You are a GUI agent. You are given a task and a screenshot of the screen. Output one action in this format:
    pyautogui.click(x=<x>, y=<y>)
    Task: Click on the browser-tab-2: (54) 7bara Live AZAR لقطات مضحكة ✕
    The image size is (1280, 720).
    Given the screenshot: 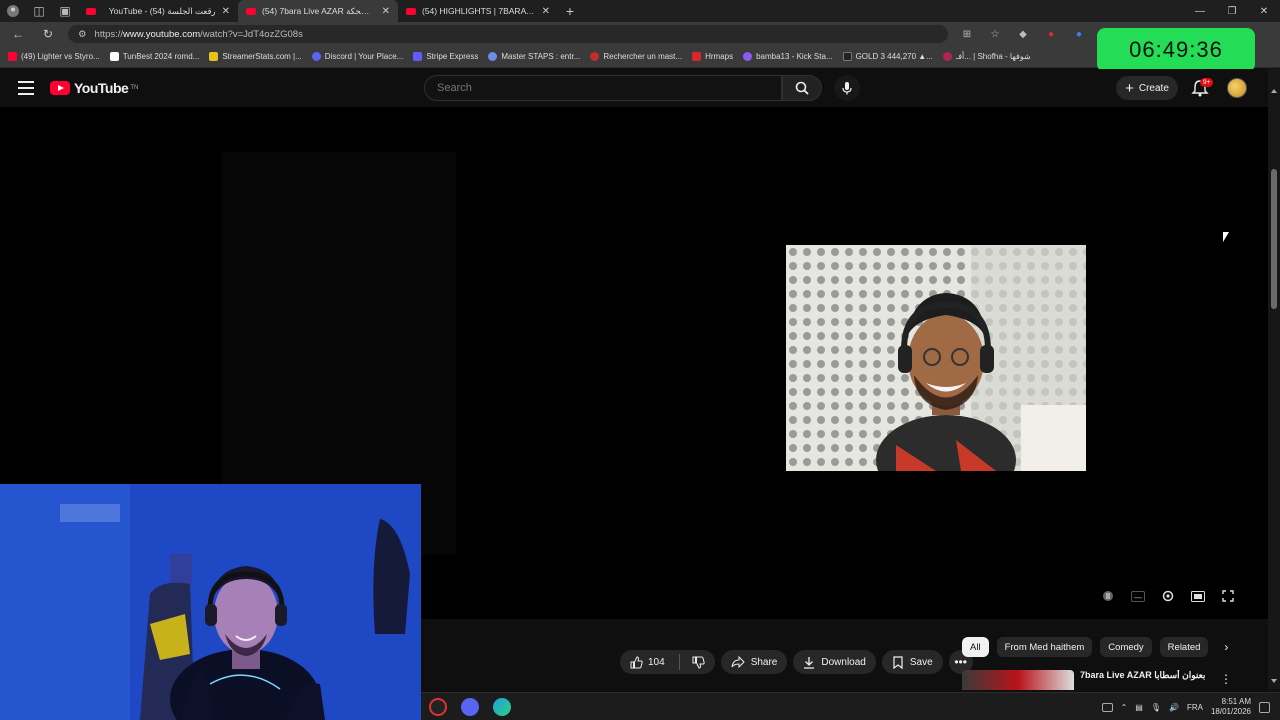 What is the action you would take?
    pyautogui.click(x=318, y=11)
    